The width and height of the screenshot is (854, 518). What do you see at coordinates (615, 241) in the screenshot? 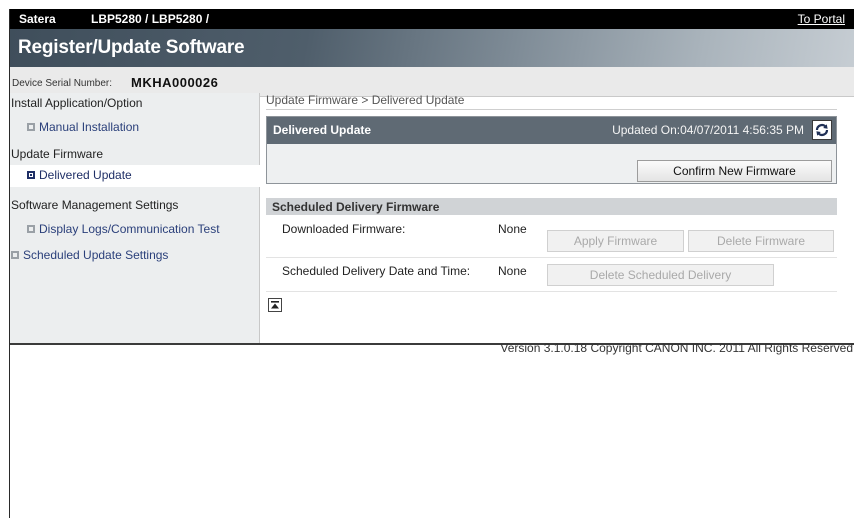
I see `apply-firmware-button: Apply Firmware` at bounding box center [615, 241].